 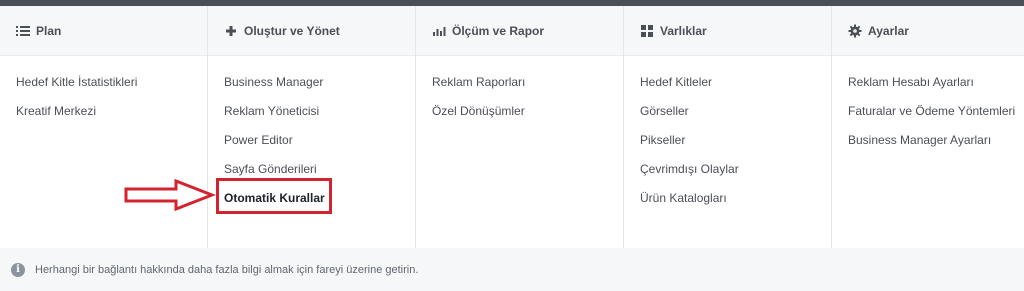 I want to click on gear-icon, so click(x=855, y=31).